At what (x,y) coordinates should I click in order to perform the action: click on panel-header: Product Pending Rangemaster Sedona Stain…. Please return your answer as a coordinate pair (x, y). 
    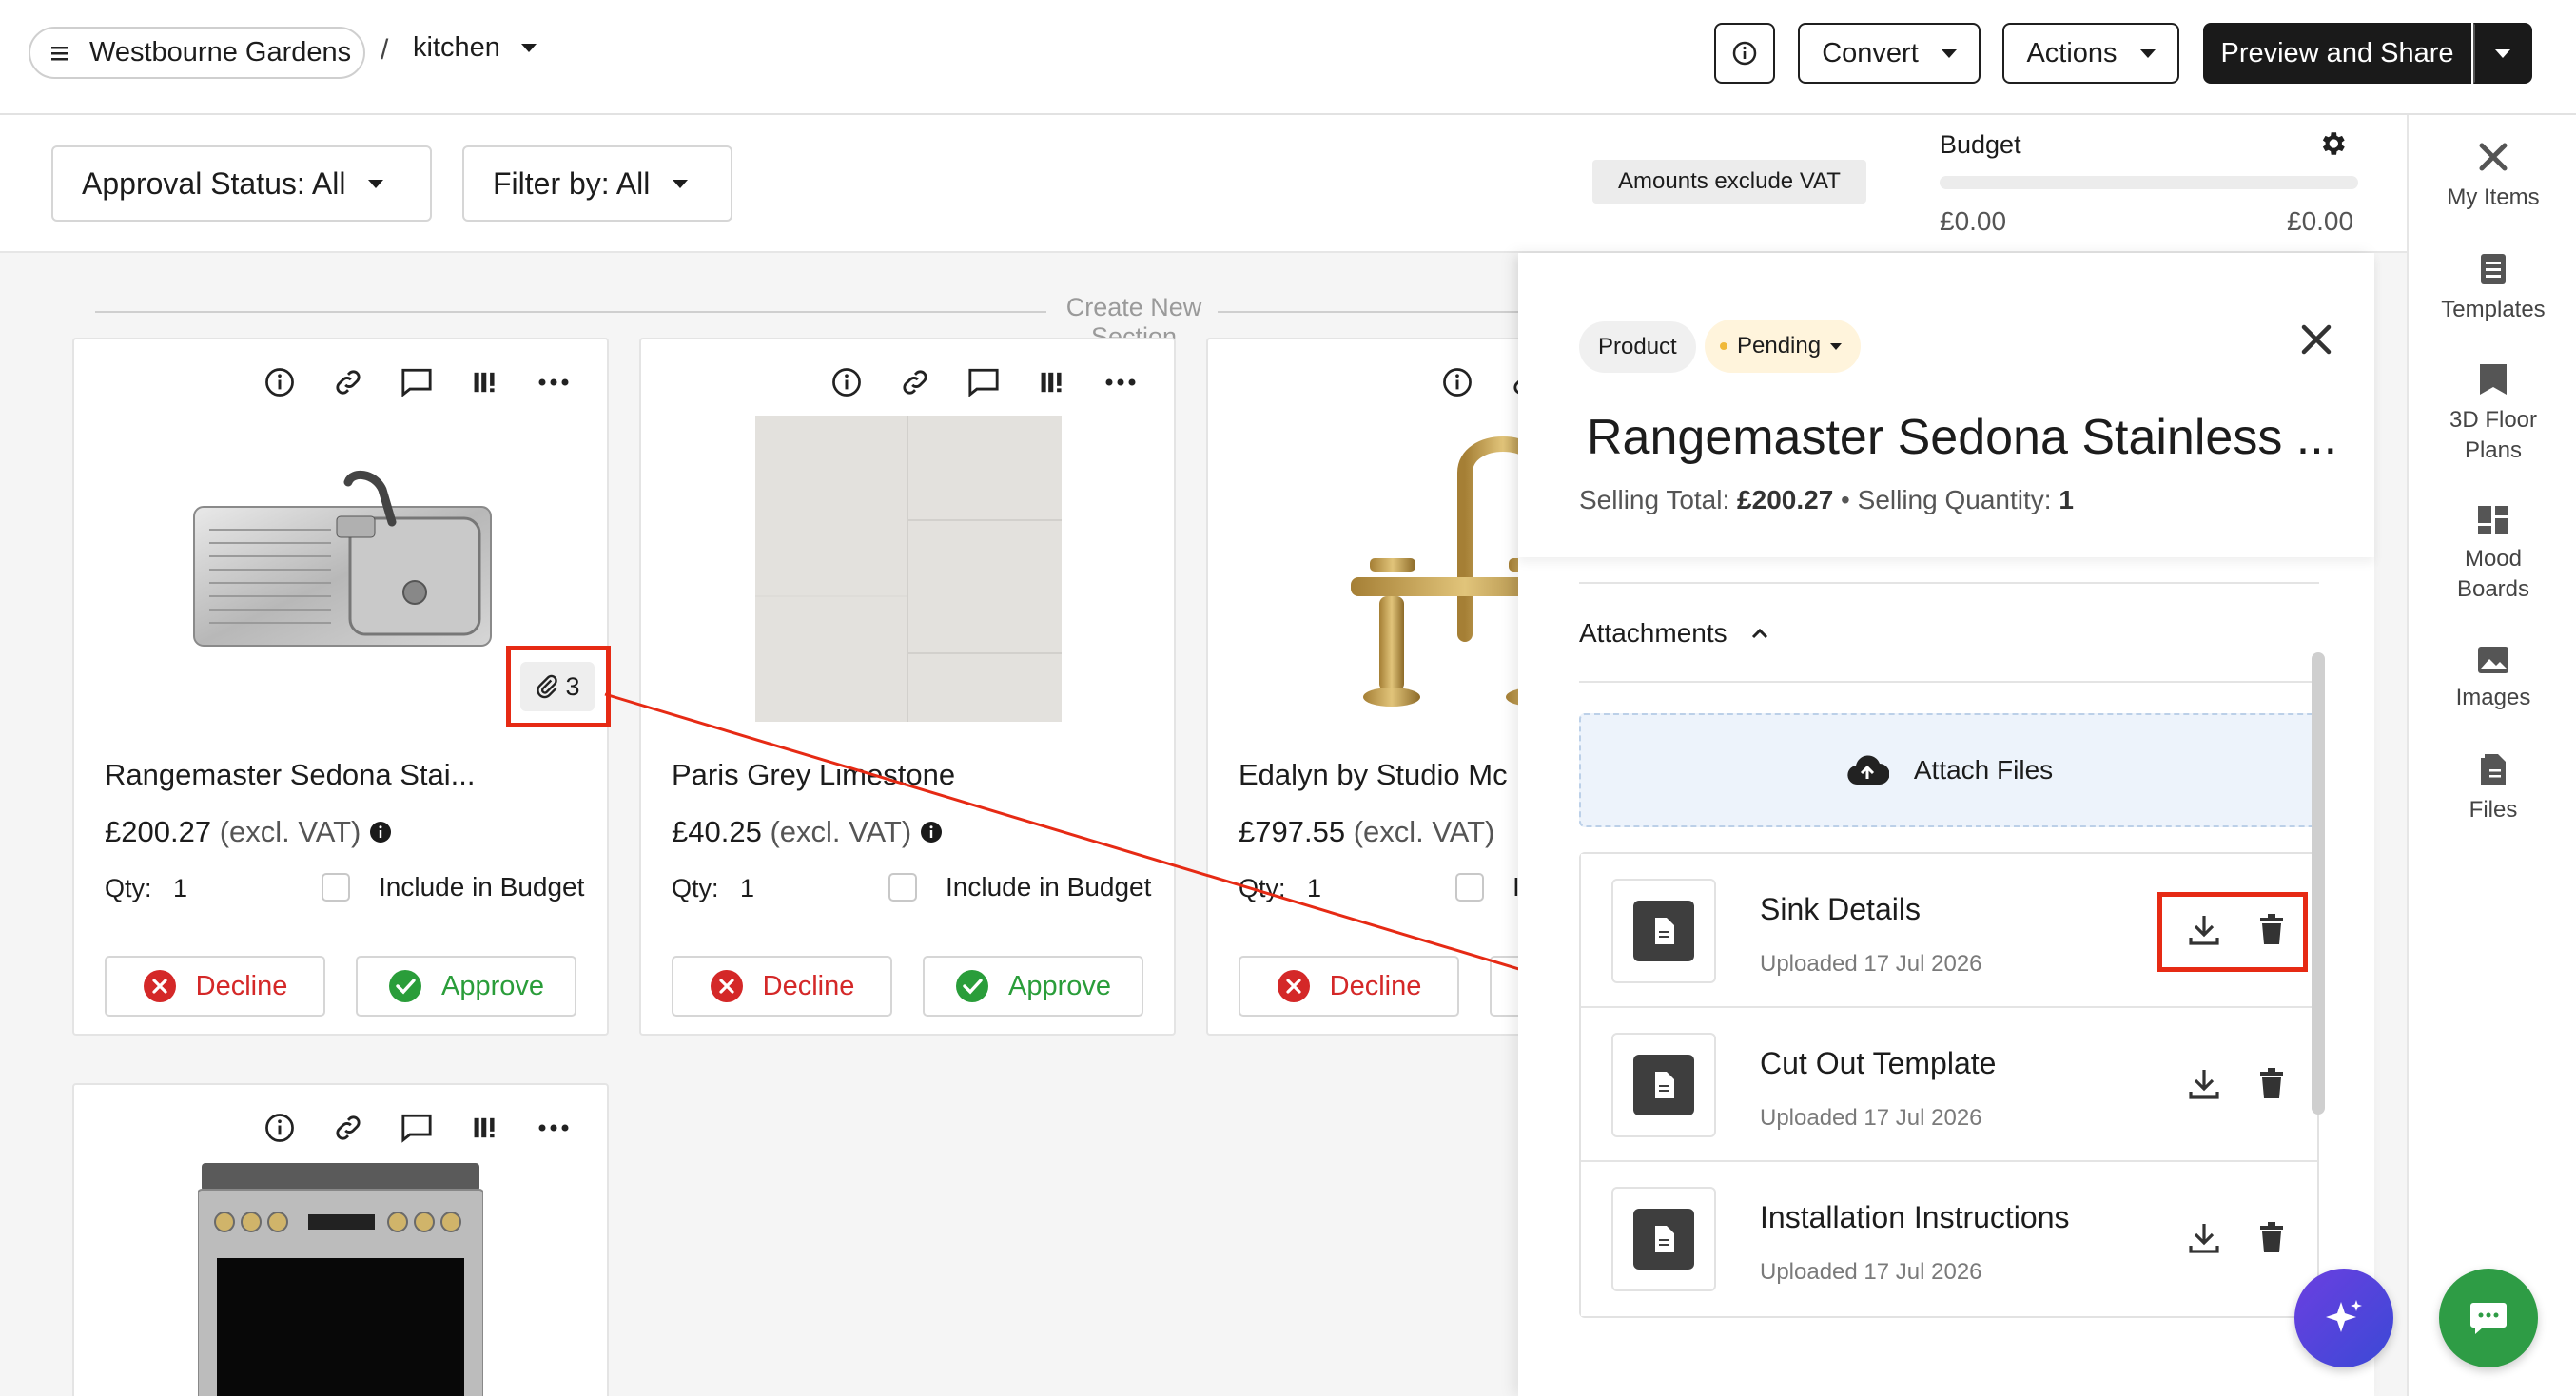
    Looking at the image, I should click on (1946, 405).